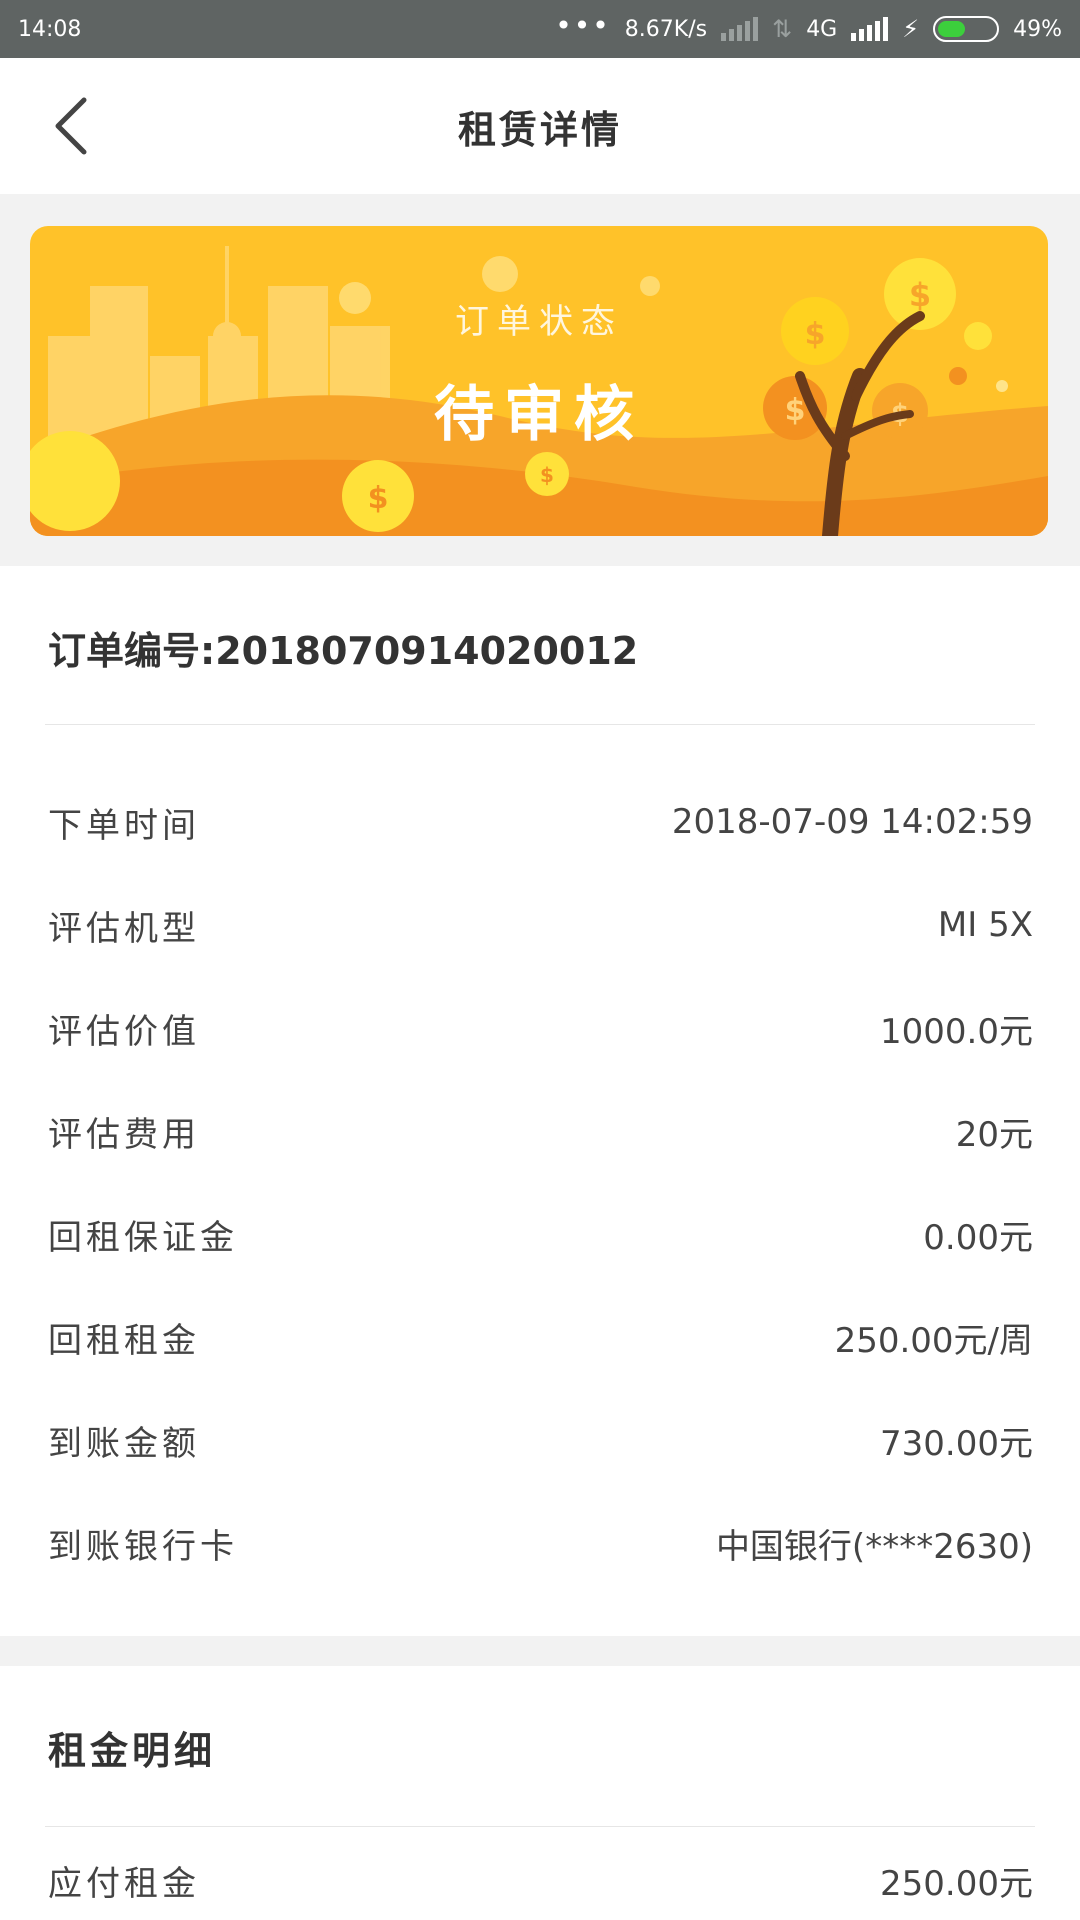 The height and width of the screenshot is (1920, 1080). Describe the element at coordinates (132, 1751) in the screenshot. I see `rent-section-title: 租金明细` at that location.